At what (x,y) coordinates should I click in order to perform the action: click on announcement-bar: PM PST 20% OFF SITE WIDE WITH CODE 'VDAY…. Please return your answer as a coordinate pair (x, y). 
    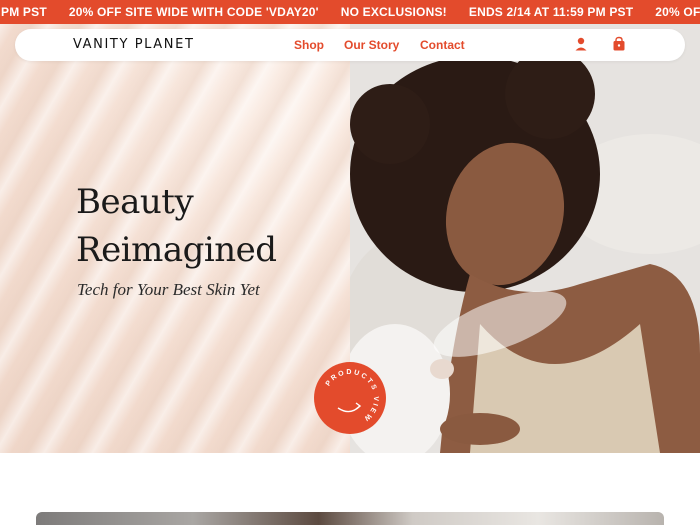
    Looking at the image, I should click on (350, 12).